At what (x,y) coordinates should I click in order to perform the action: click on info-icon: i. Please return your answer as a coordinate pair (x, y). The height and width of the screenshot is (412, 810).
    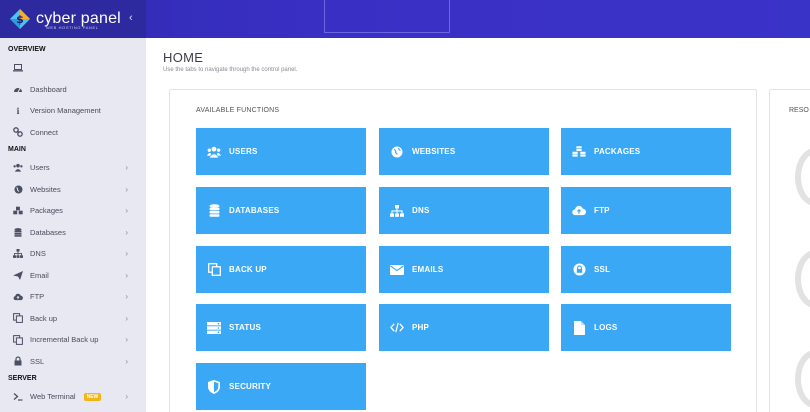
    Looking at the image, I should click on (18, 110).